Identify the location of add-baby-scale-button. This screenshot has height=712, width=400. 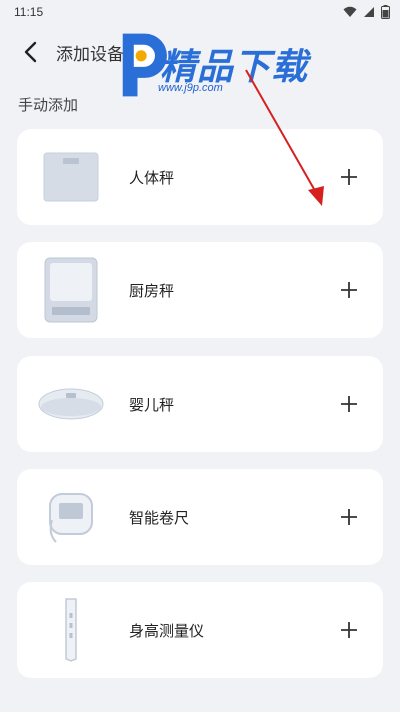
(349, 404).